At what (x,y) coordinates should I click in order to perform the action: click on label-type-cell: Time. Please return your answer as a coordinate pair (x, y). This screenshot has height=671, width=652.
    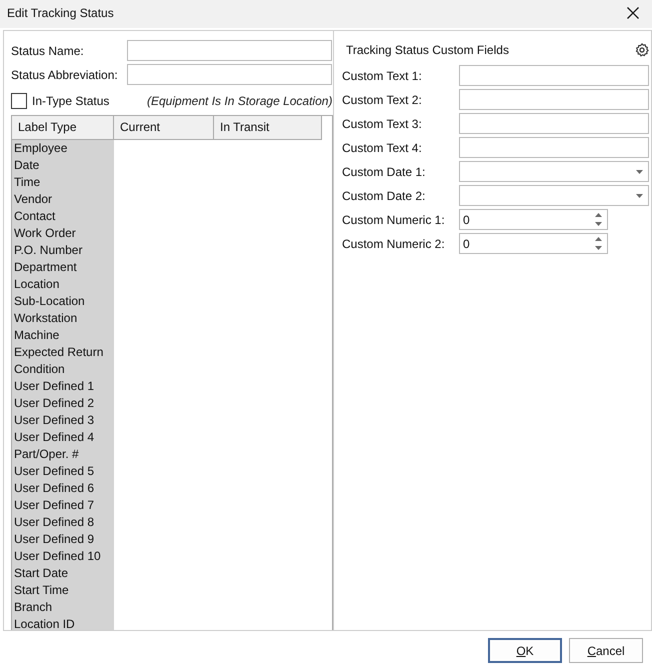
    Looking at the image, I should click on (63, 182).